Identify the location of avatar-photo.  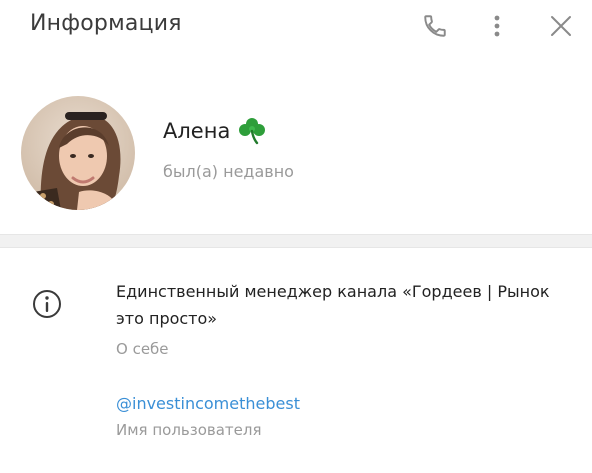
(78, 153).